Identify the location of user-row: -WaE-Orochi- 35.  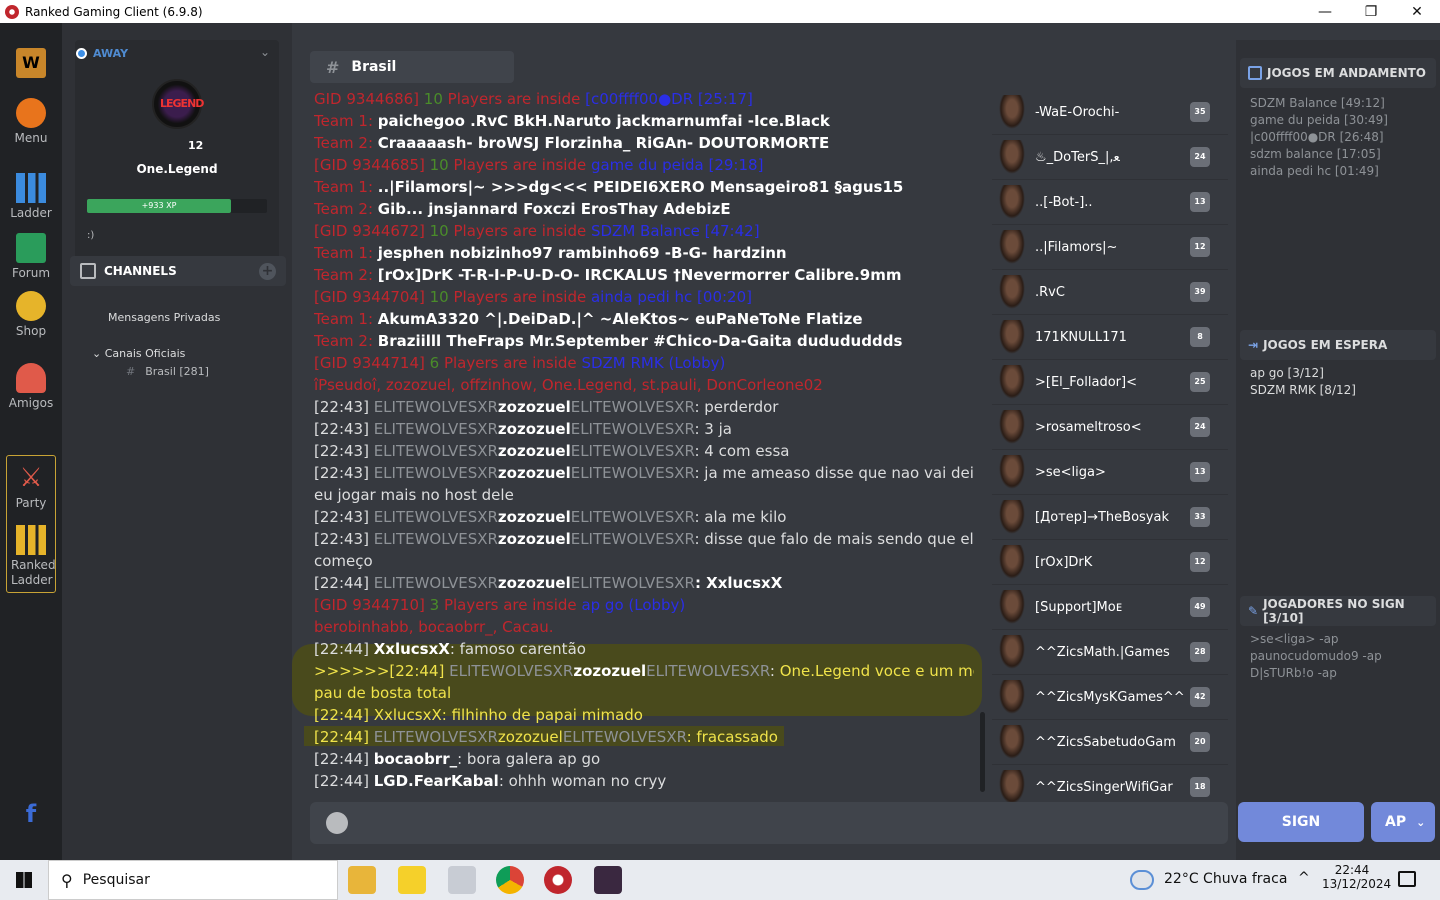
(1110, 112).